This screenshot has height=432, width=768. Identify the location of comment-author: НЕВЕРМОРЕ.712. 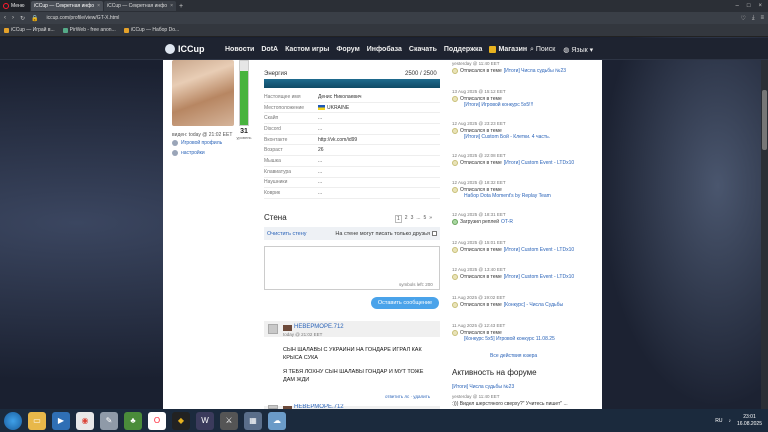
(319, 327).